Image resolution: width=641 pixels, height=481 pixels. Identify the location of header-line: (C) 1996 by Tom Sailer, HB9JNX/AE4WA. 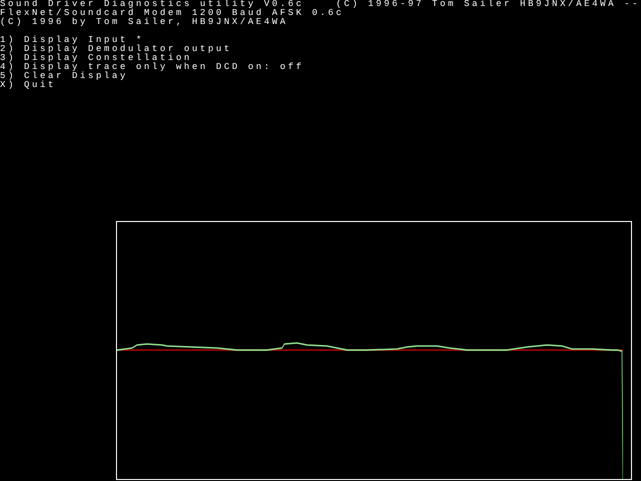
(144, 22).